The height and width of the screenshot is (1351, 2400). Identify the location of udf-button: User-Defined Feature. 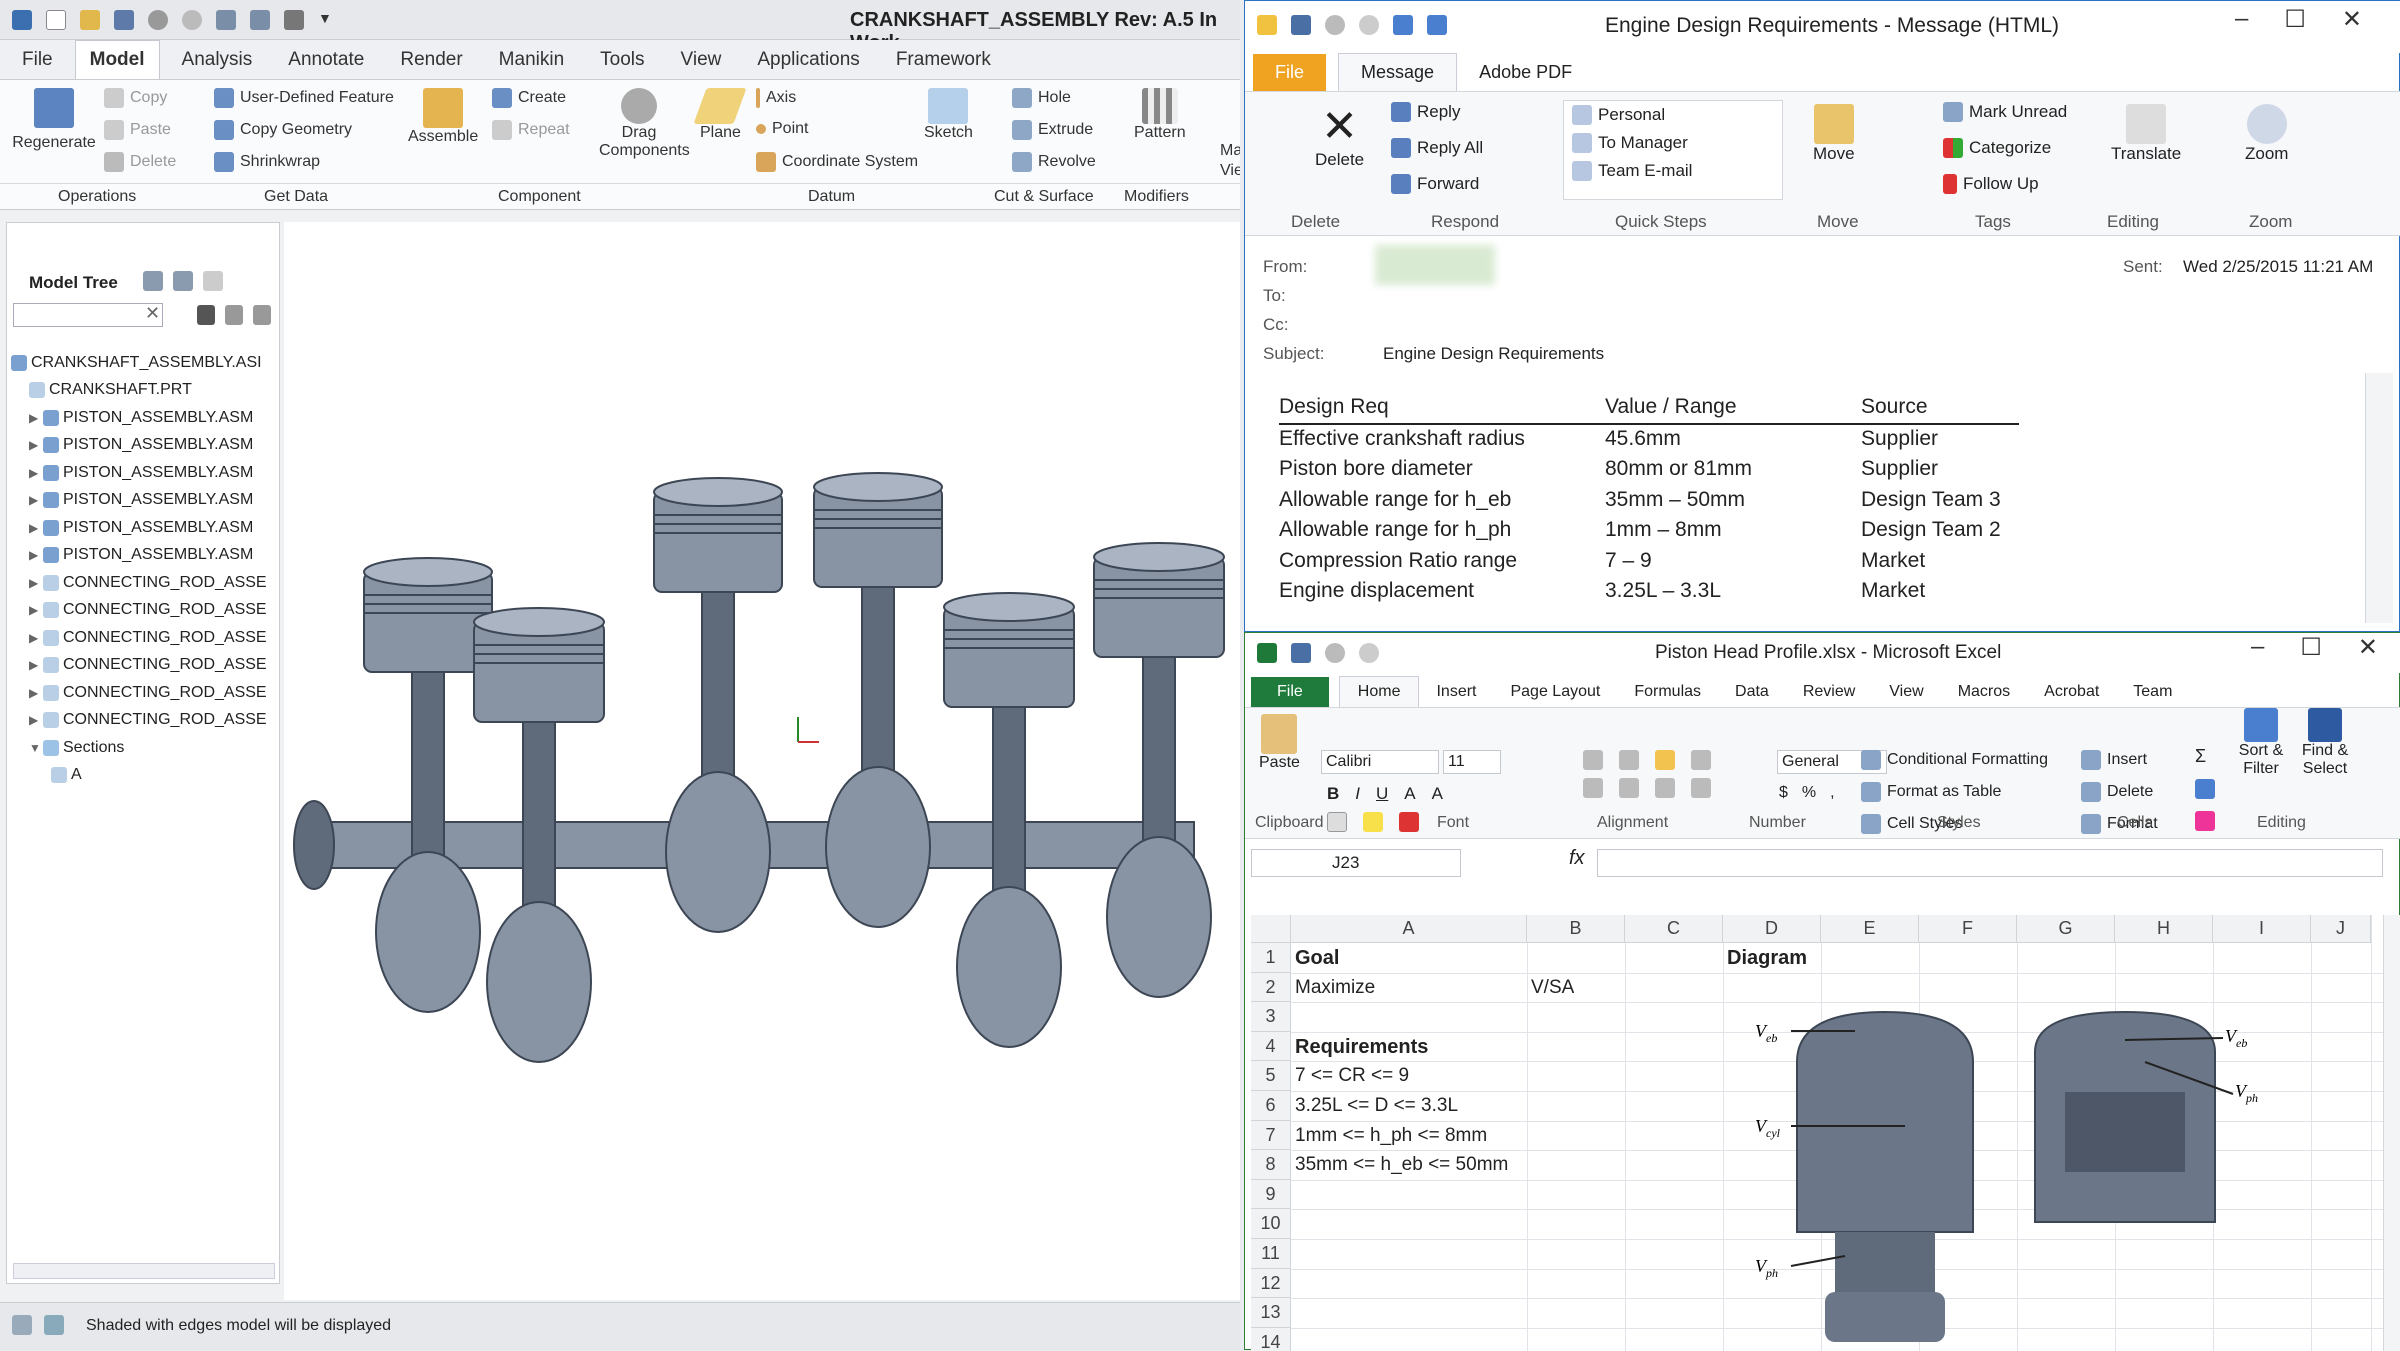
(304, 98).